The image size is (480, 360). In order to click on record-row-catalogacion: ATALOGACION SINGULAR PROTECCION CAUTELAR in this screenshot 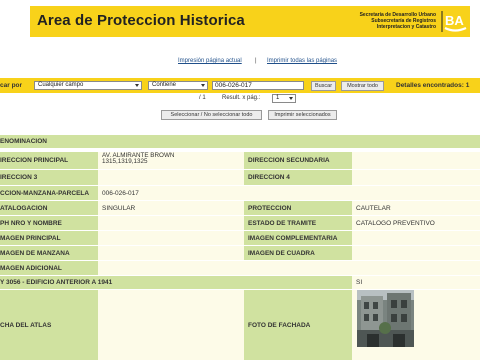, I will do `click(240, 207)`.